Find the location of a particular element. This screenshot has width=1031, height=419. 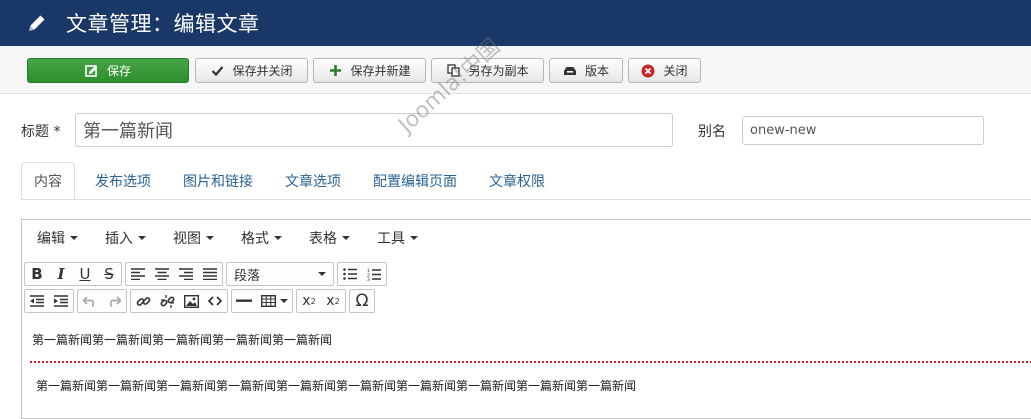

superscript-icon: x2 is located at coordinates (333, 301).